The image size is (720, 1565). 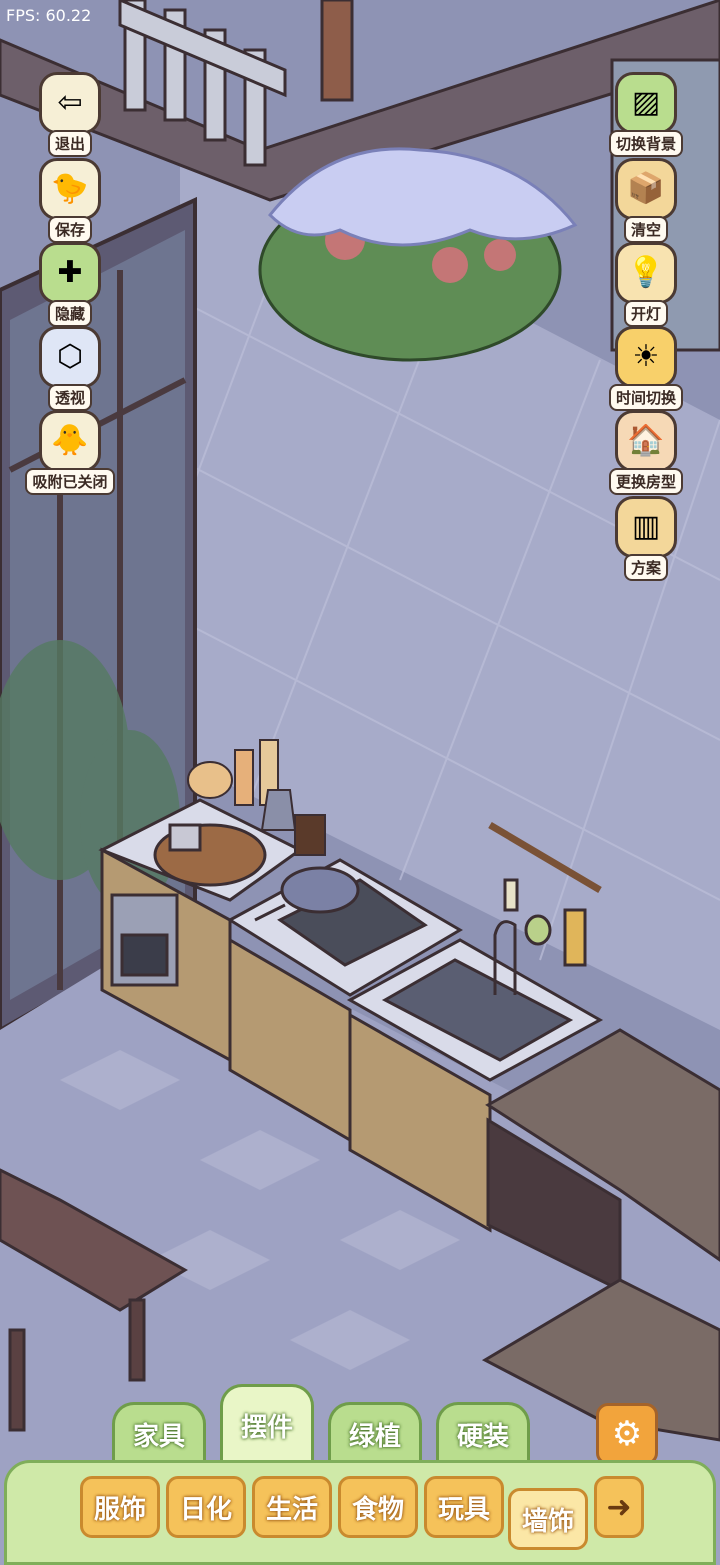 What do you see at coordinates (646, 273) in the screenshot?
I see `light-icon: 💡` at bounding box center [646, 273].